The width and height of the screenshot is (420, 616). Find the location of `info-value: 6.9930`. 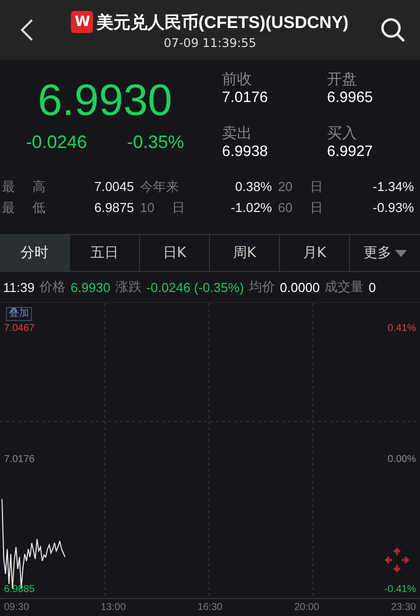

info-value: 6.9930 is located at coordinates (90, 287).